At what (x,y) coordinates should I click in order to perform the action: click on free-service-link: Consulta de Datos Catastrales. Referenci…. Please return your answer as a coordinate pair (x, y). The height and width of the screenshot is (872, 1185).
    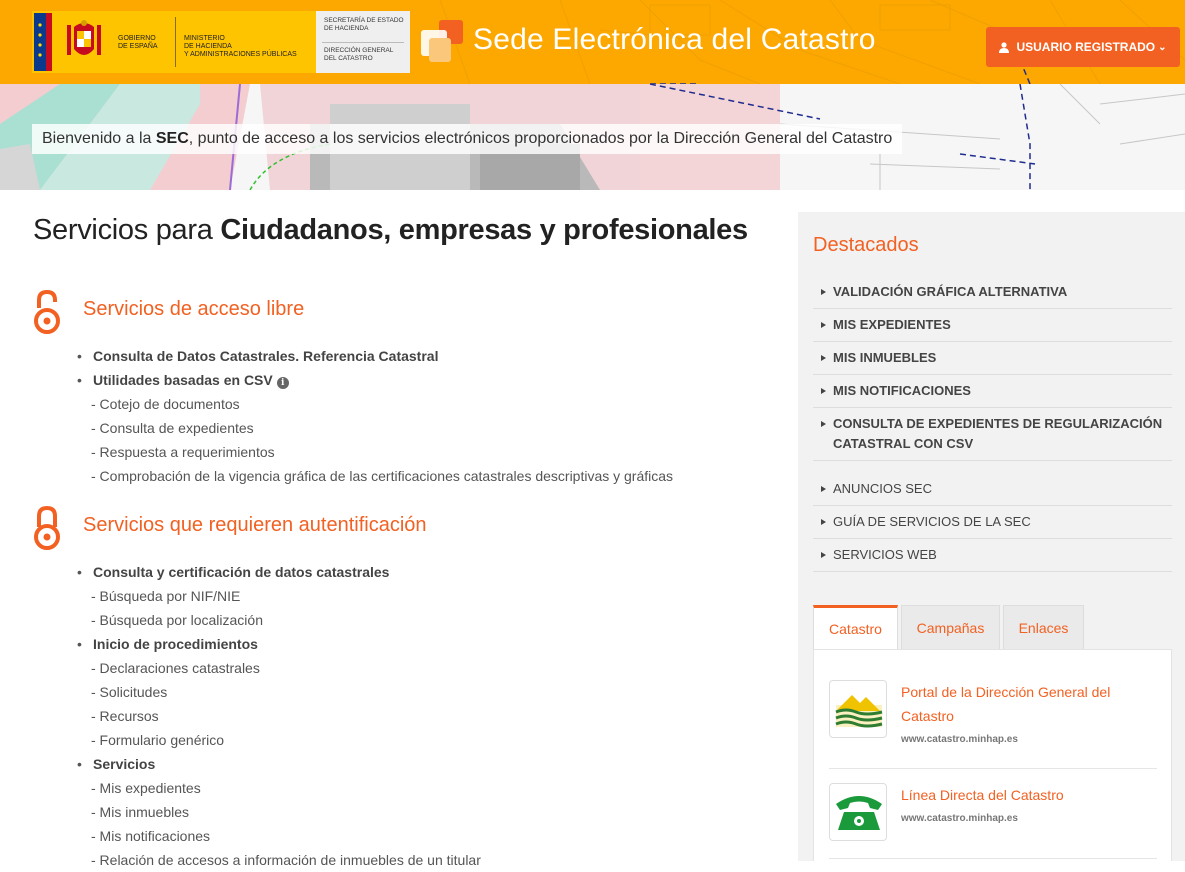
    Looking at the image, I should click on (375, 356).